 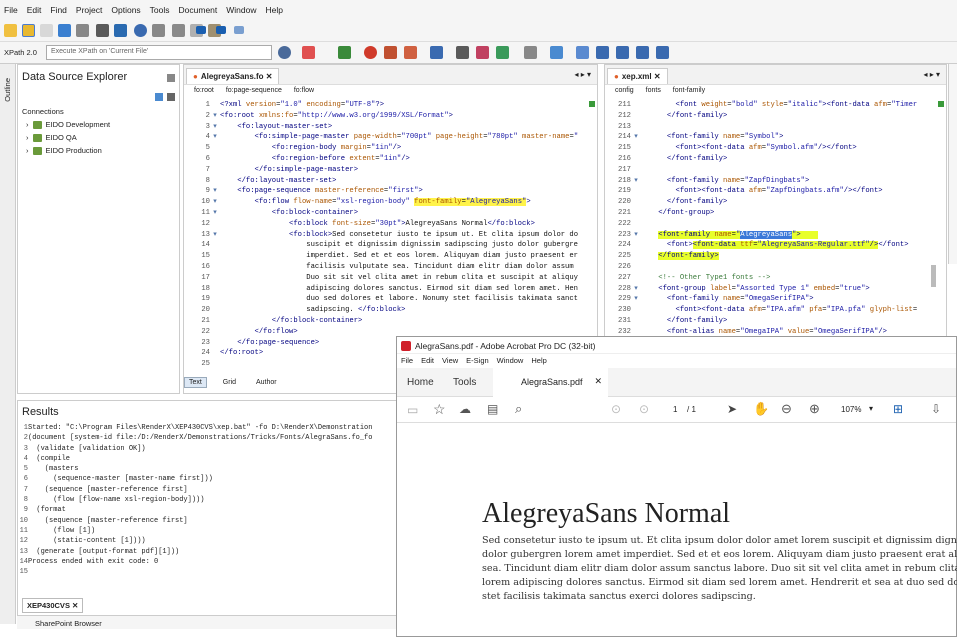 I want to click on redo-icon, so click(x=120, y=30).